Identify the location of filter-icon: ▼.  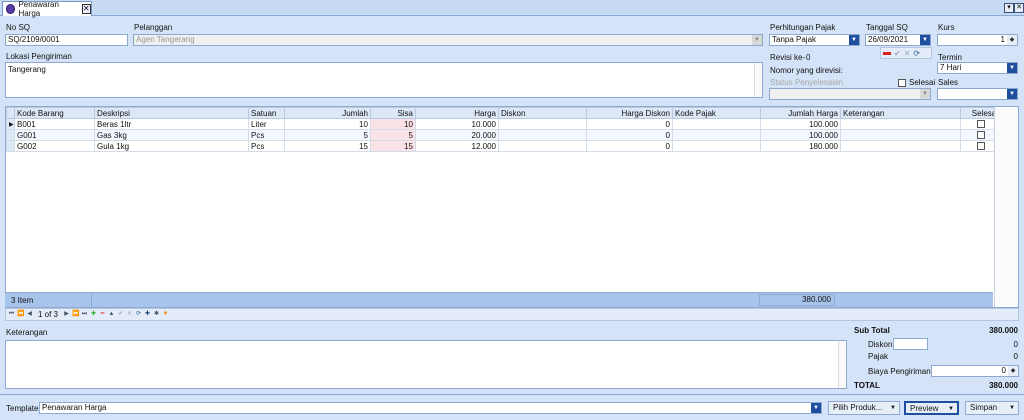
(165, 314).